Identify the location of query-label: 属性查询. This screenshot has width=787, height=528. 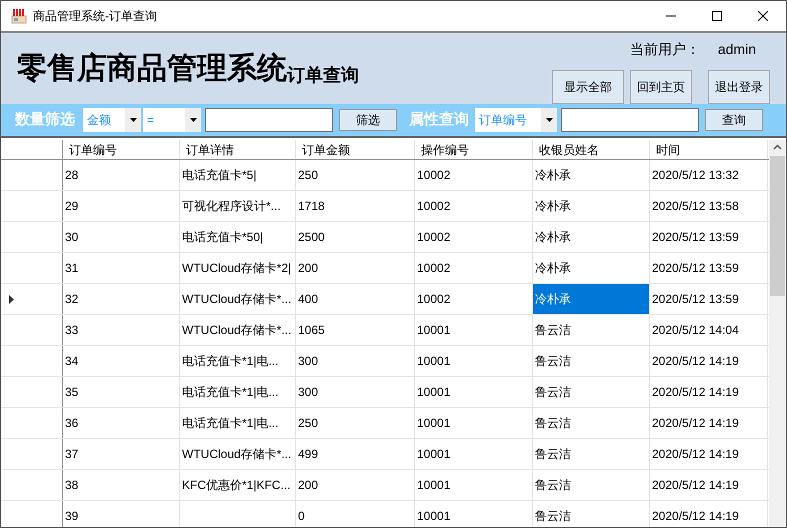
(439, 120).